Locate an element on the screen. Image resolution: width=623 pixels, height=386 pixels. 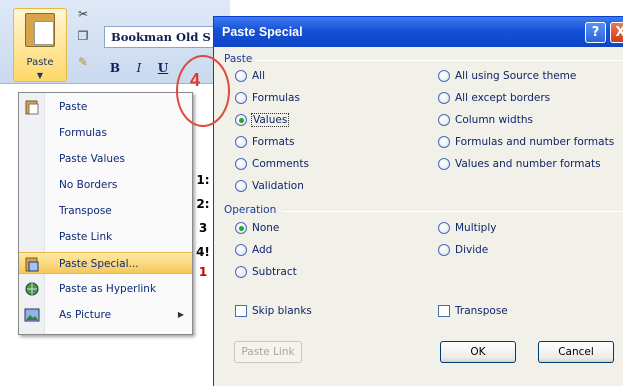
radio-formats: Formats is located at coordinates (264, 142).